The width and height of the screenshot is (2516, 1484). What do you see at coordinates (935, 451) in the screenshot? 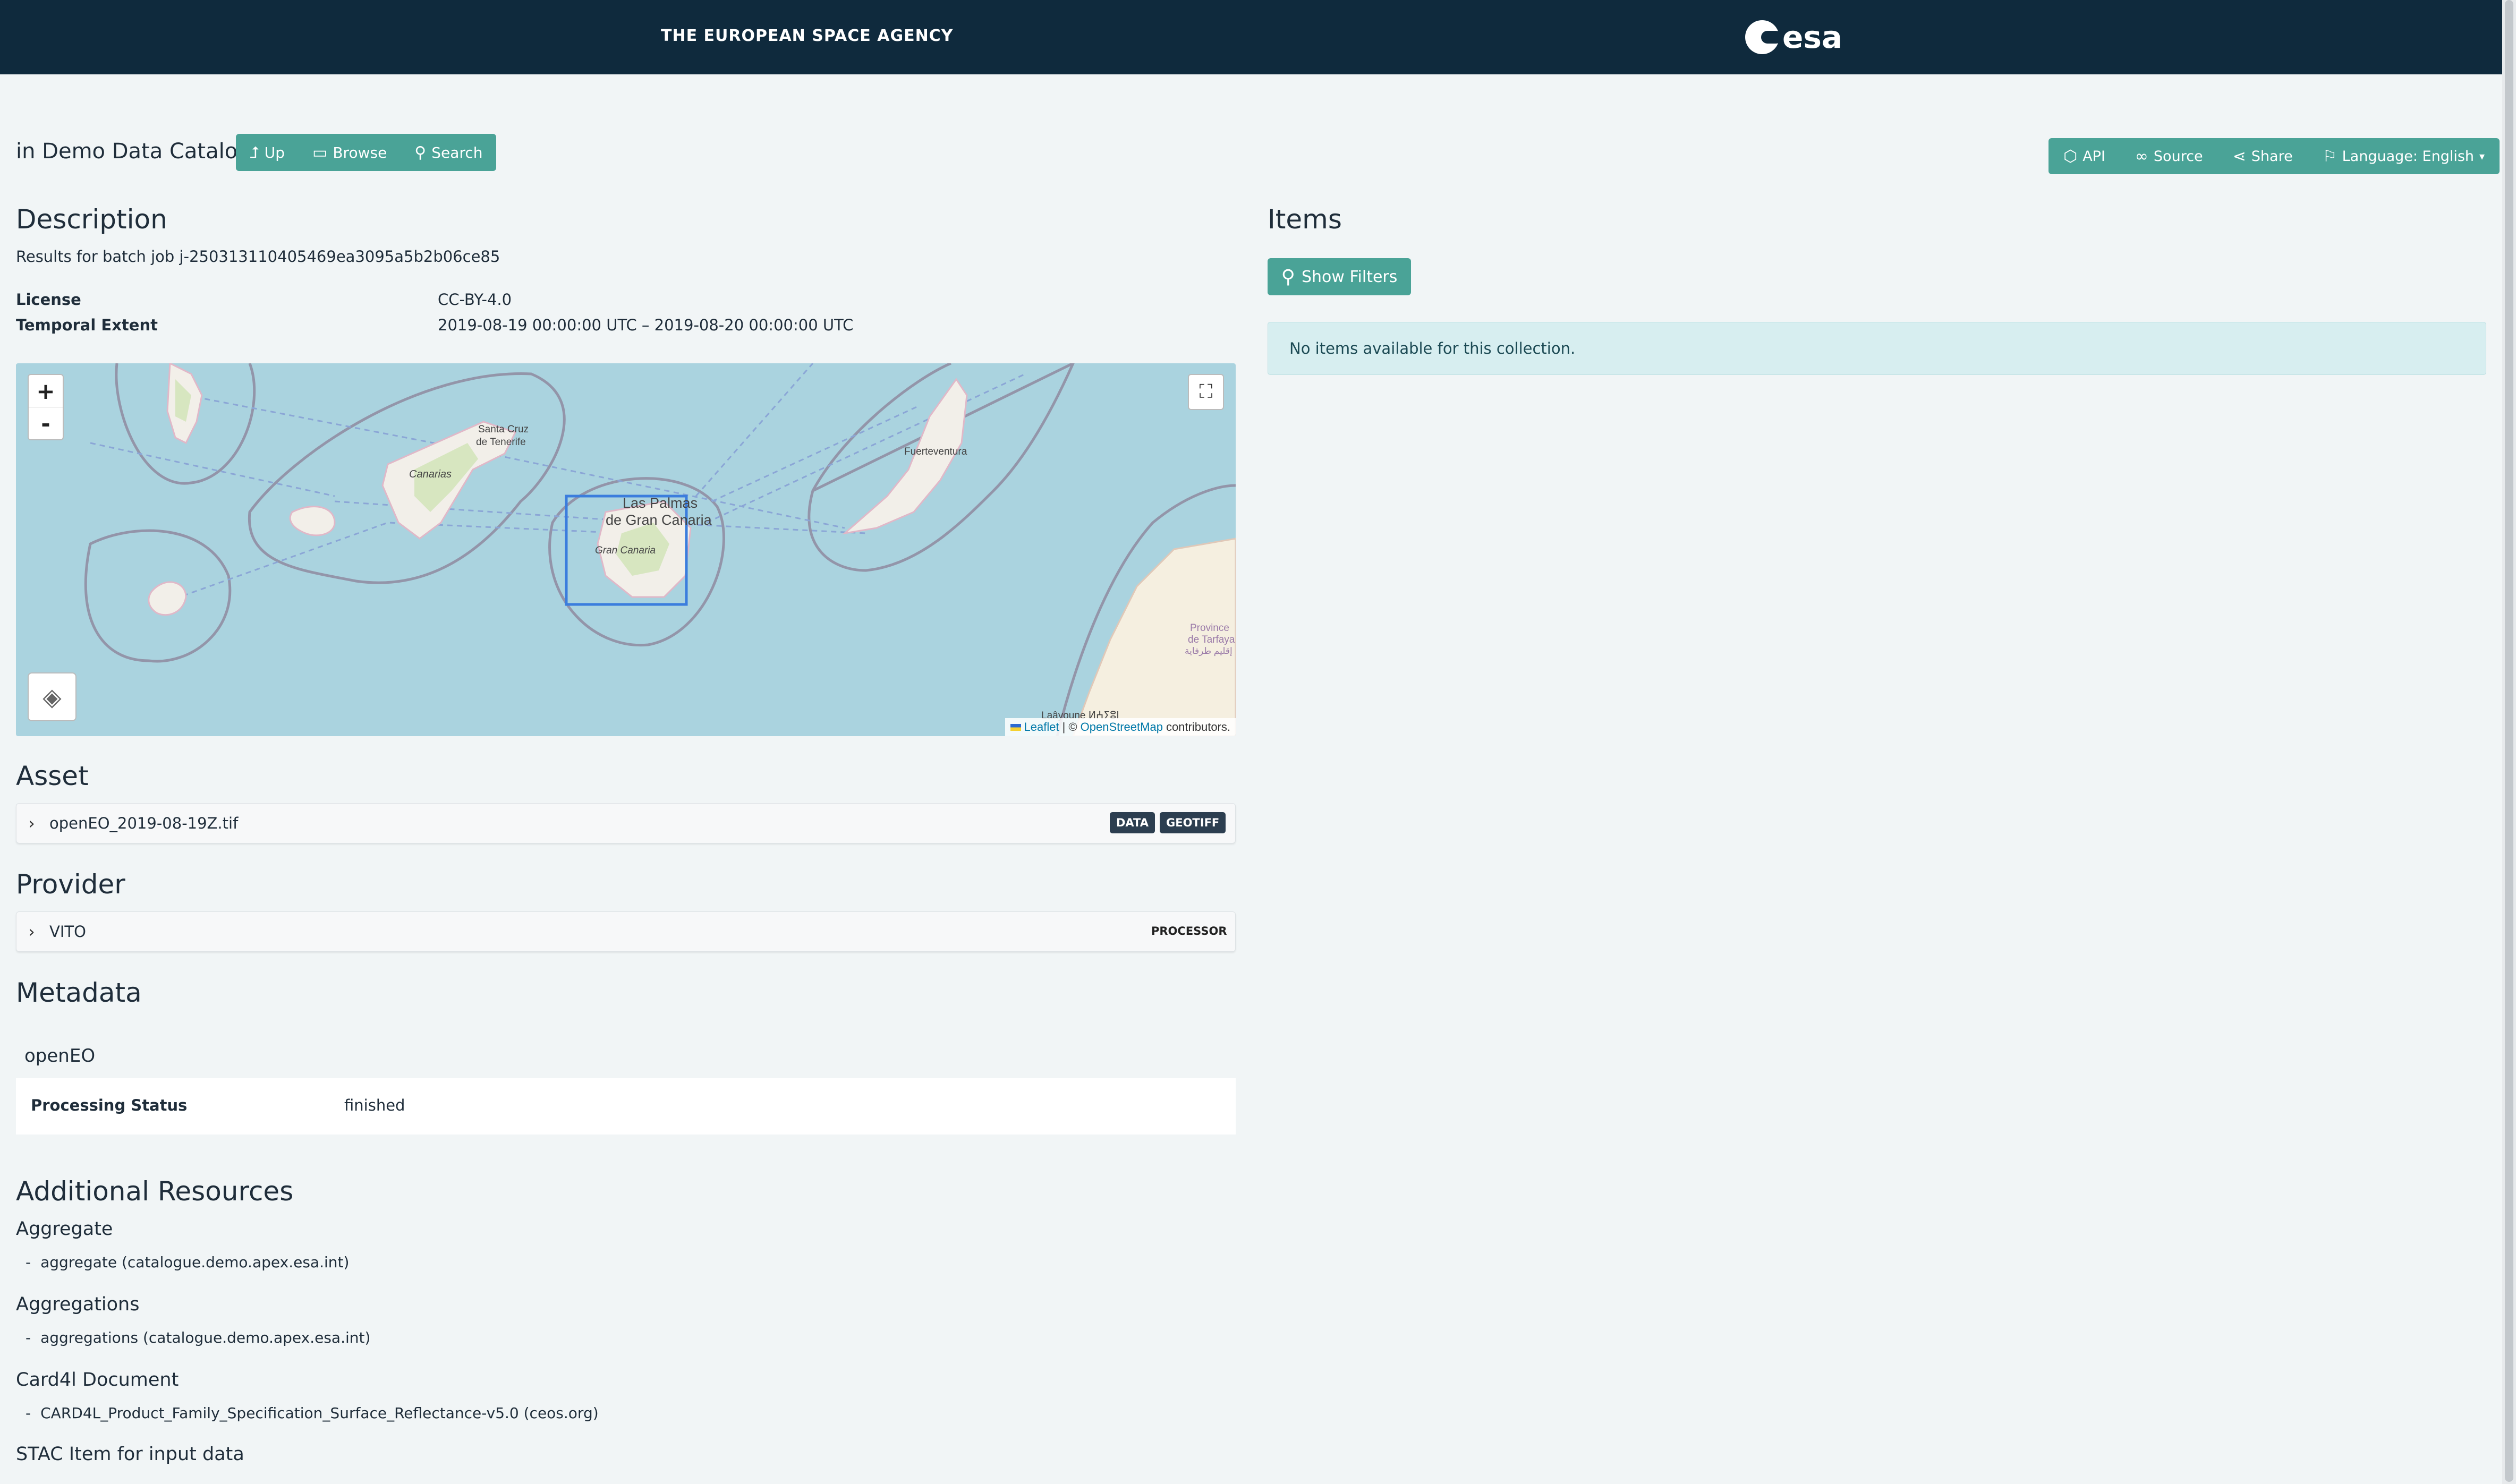
I see `map-label-fuerteventura: Fuerteventura` at bounding box center [935, 451].